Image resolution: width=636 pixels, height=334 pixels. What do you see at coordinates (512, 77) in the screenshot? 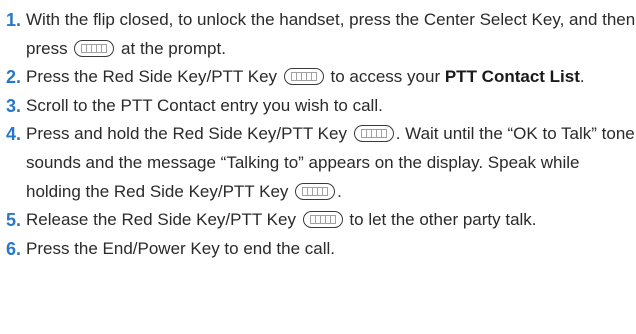
I see `ptt-contact-list-label: PTT Contact List` at bounding box center [512, 77].